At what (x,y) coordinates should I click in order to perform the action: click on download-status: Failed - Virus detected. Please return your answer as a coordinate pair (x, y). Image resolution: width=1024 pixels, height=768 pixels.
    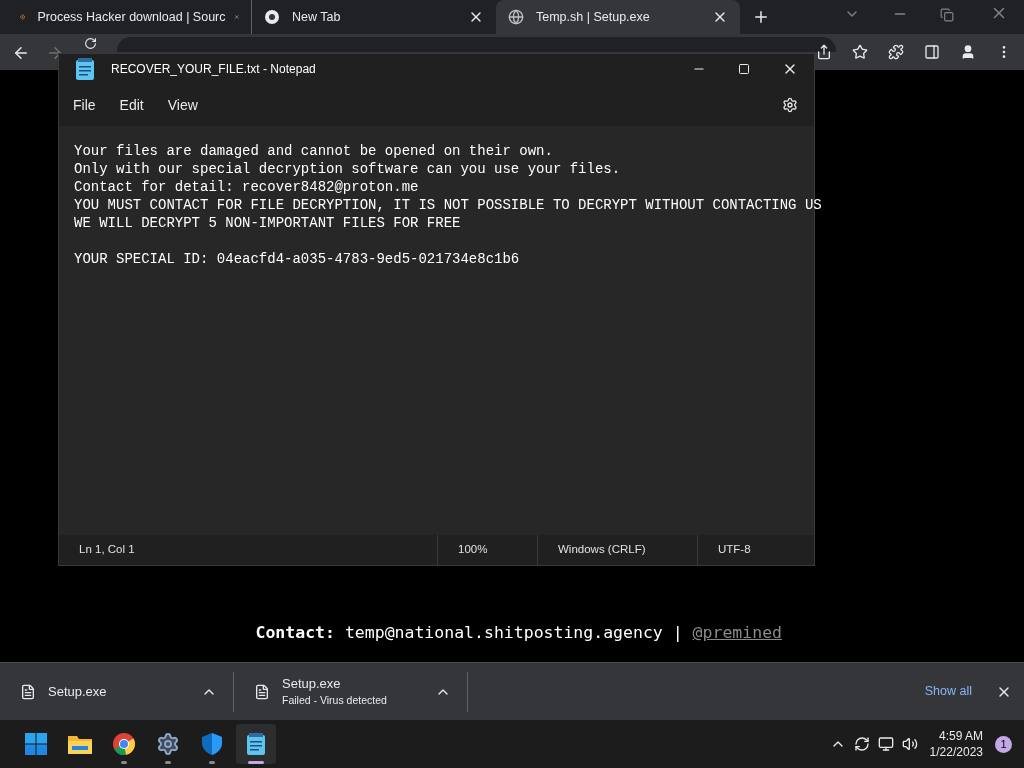
    Looking at the image, I should click on (335, 701).